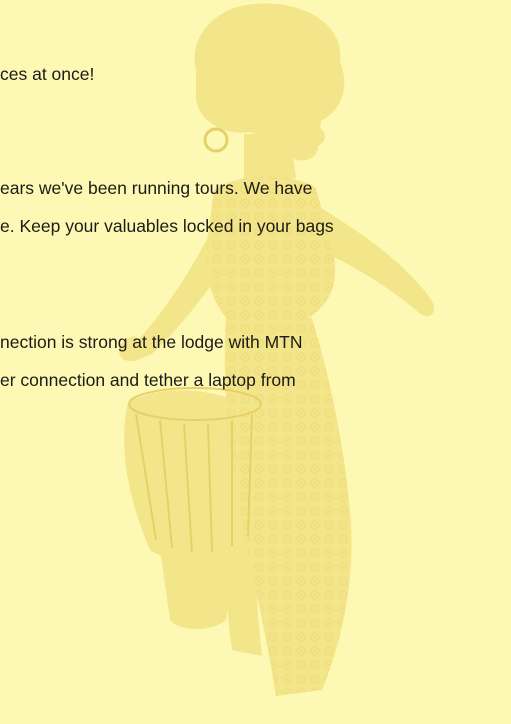  Describe the element at coordinates (148, 380) in the screenshot. I see `paragraph-3-line-2: er connection and tether a laptop from` at that location.